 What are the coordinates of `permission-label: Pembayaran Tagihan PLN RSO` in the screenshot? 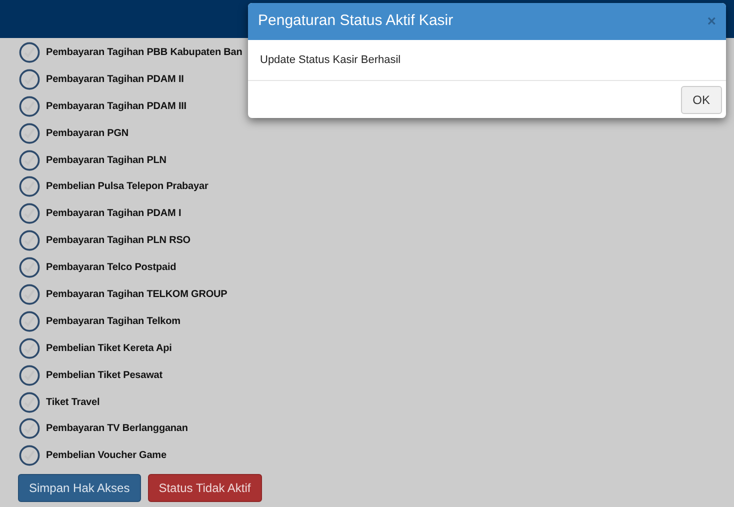 It's located at (118, 241).